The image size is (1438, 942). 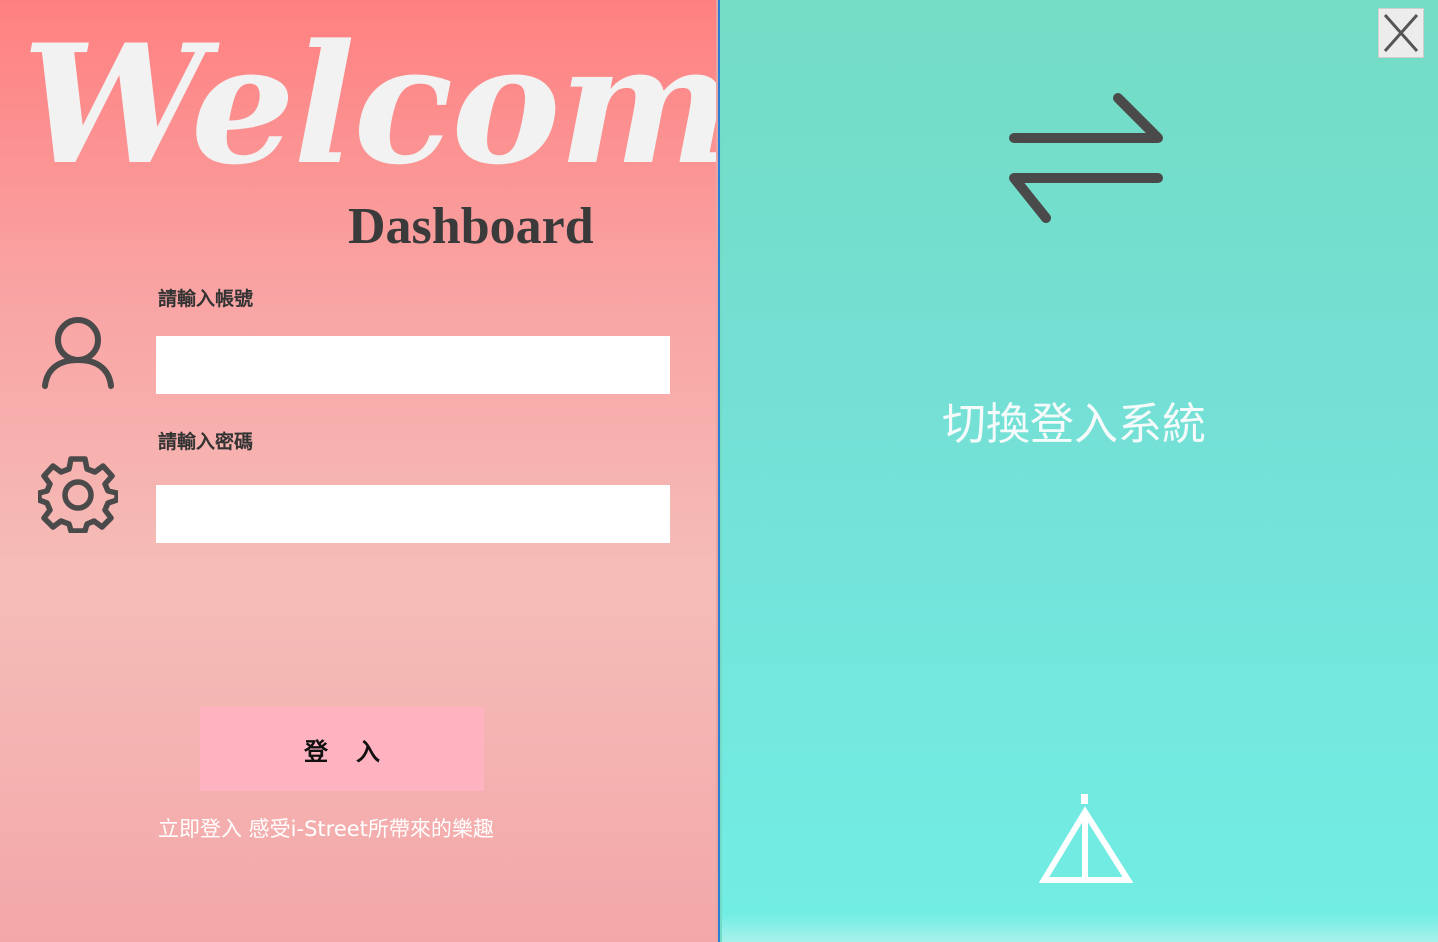 I want to click on switch-login-text: 切換登入系統, so click(x=1074, y=420).